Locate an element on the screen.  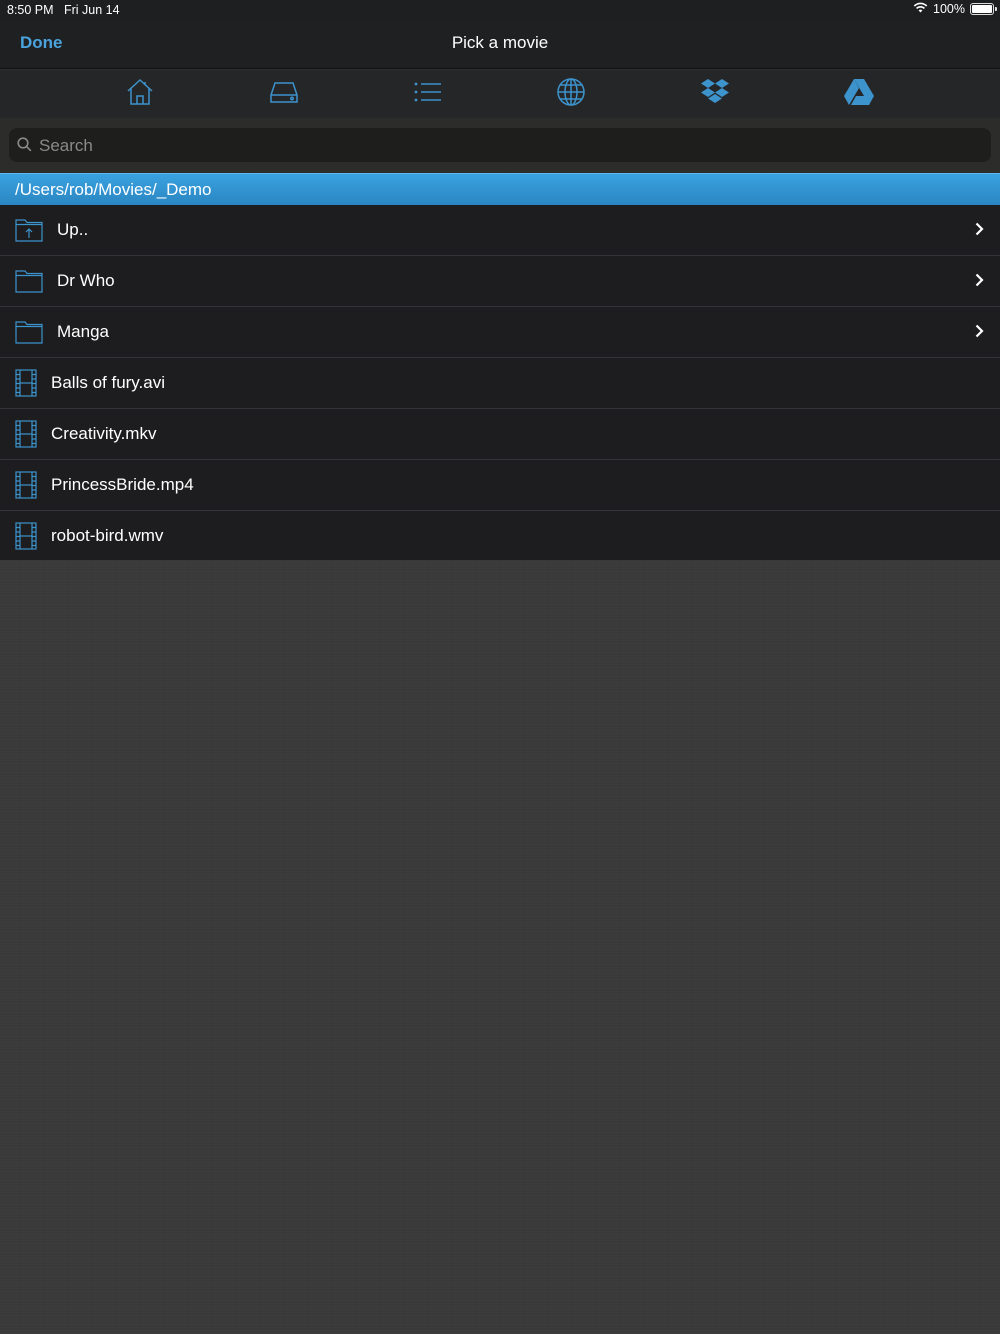
list-item-file: Balls of fury.avi is located at coordinates (500, 383).